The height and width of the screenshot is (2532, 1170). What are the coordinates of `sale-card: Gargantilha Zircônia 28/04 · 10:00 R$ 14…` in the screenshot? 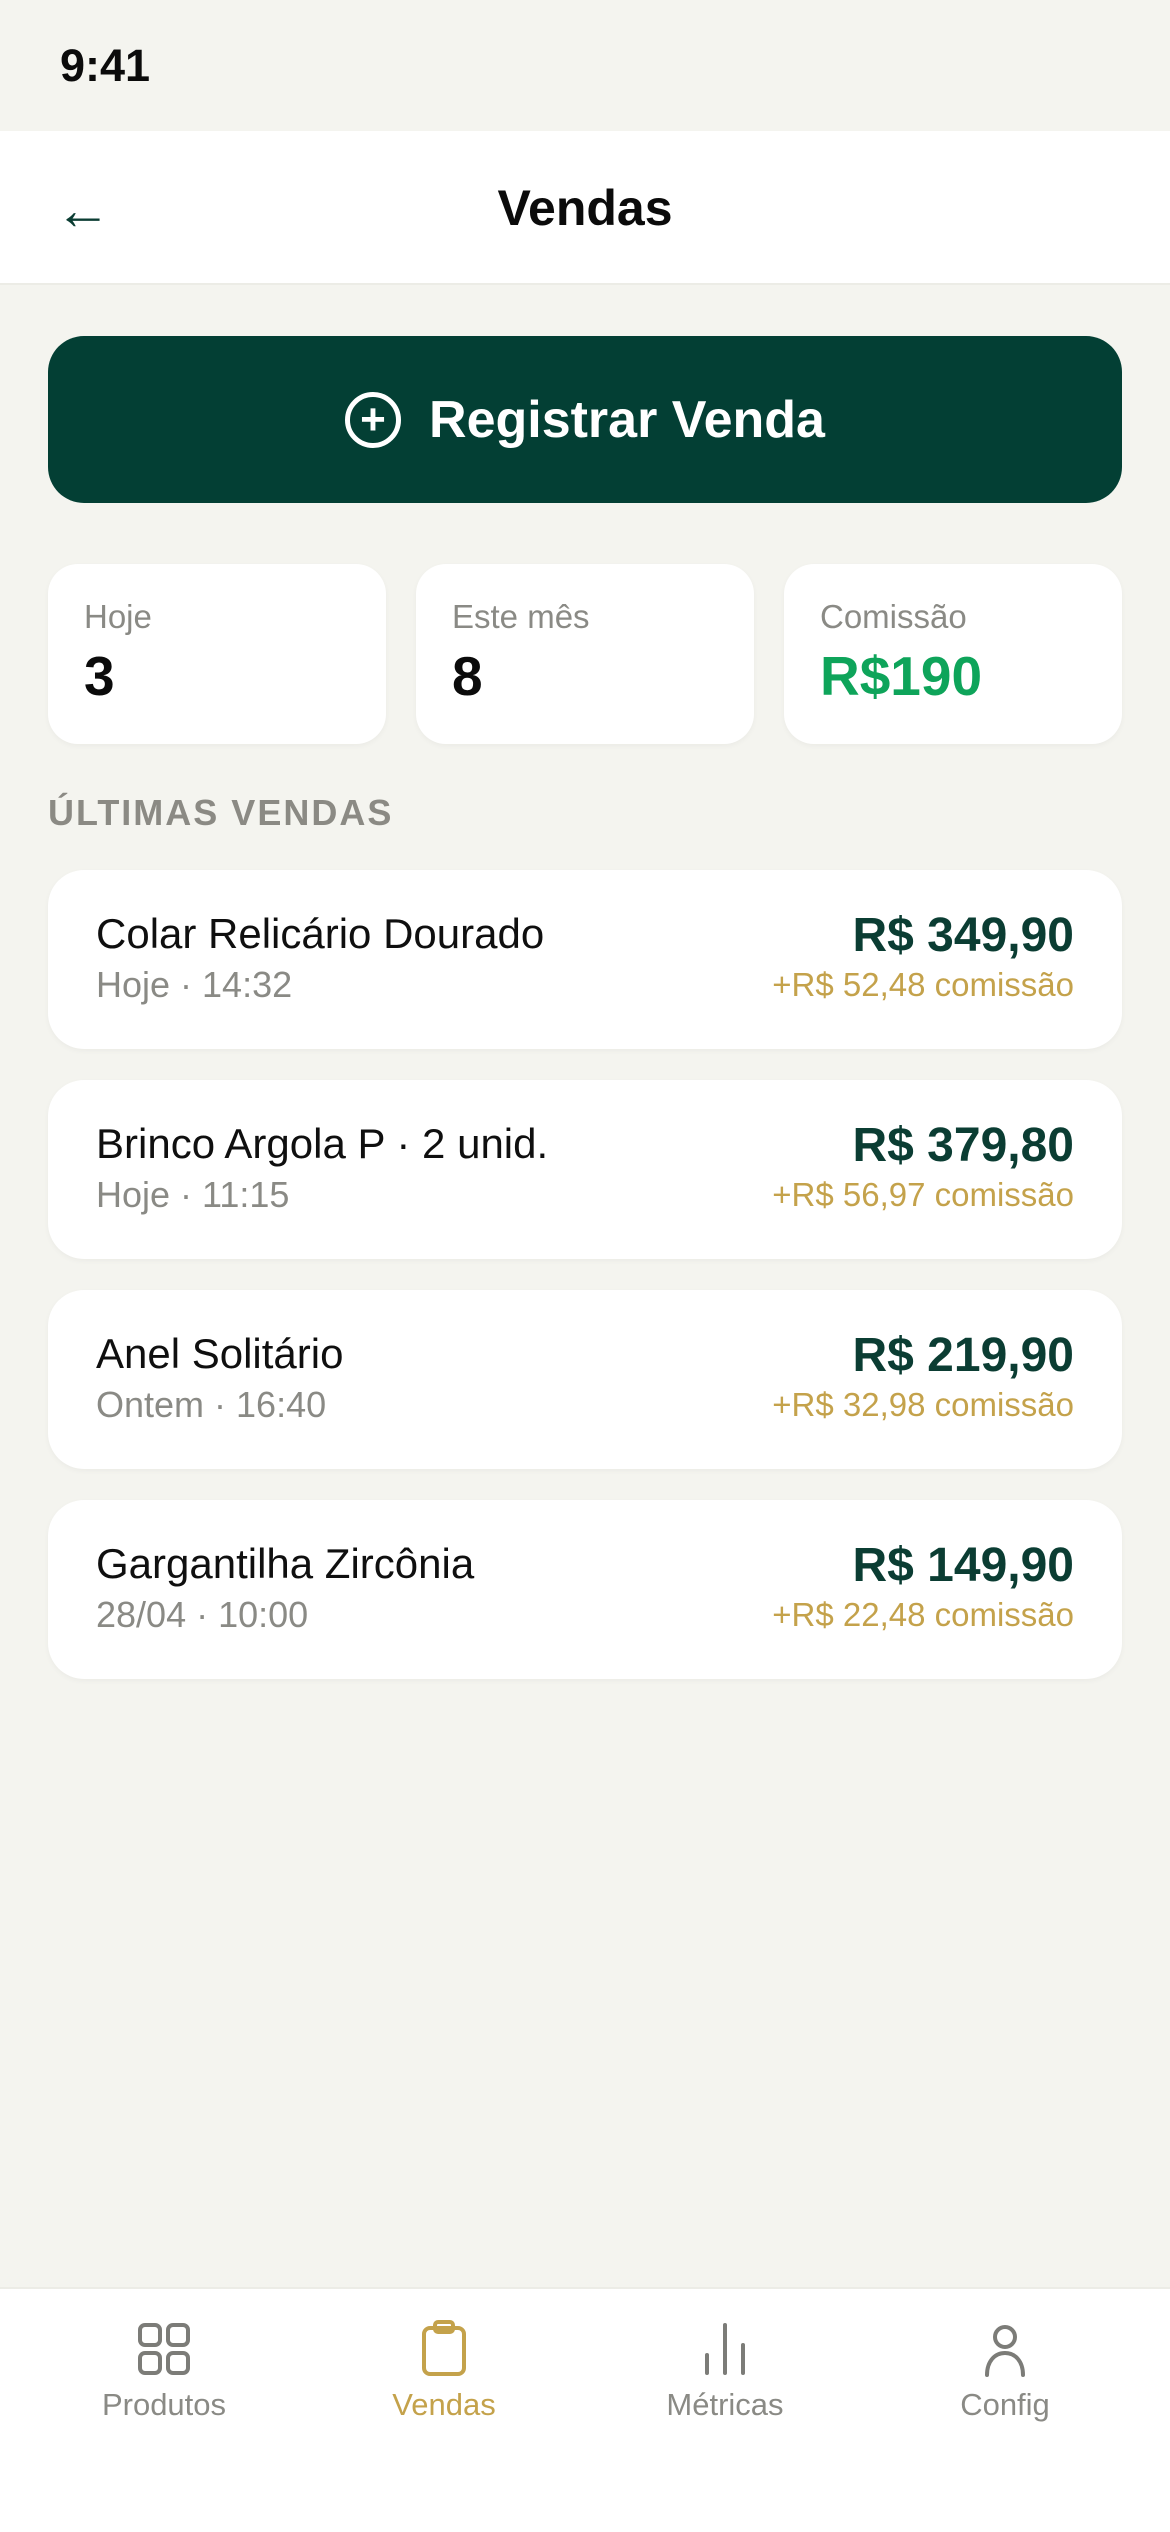 It's located at (585, 1589).